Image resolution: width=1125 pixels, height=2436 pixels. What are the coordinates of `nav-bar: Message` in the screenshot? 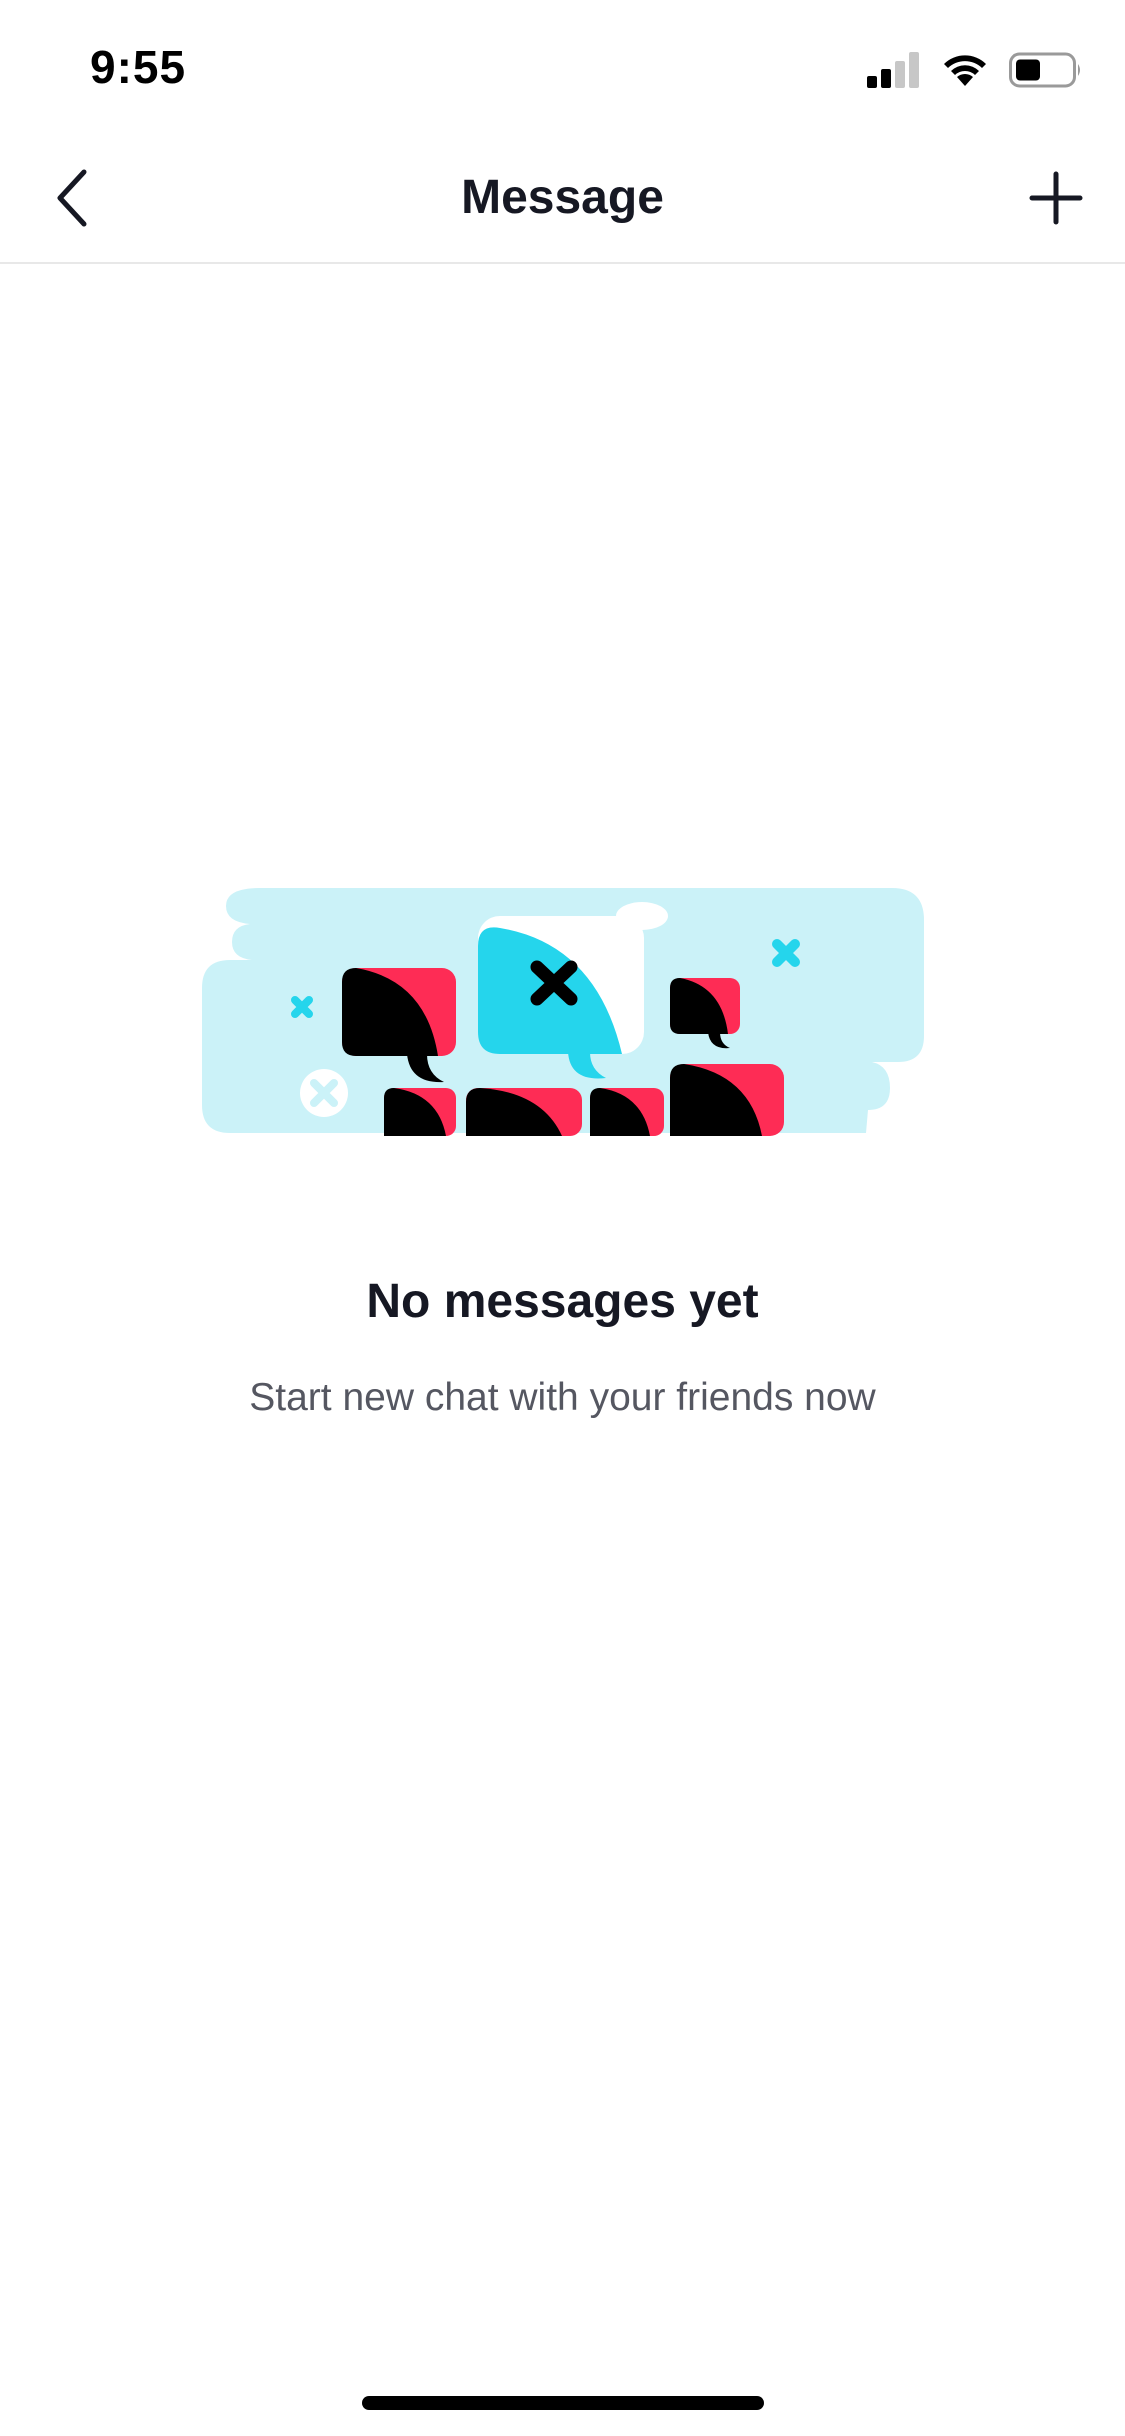 It's located at (562, 198).